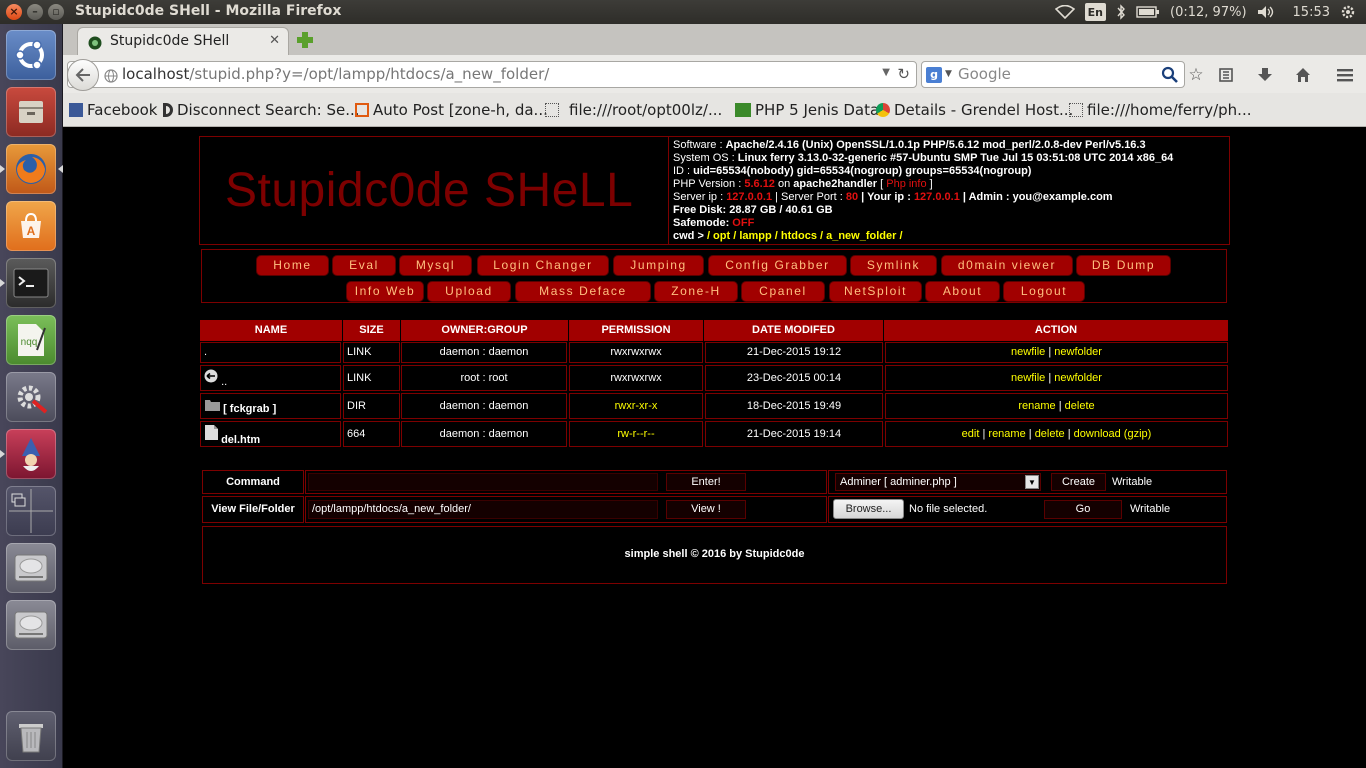 The image size is (1366, 768). What do you see at coordinates (31, 511) in the screenshot?
I see `workspace-switcher-icon` at bounding box center [31, 511].